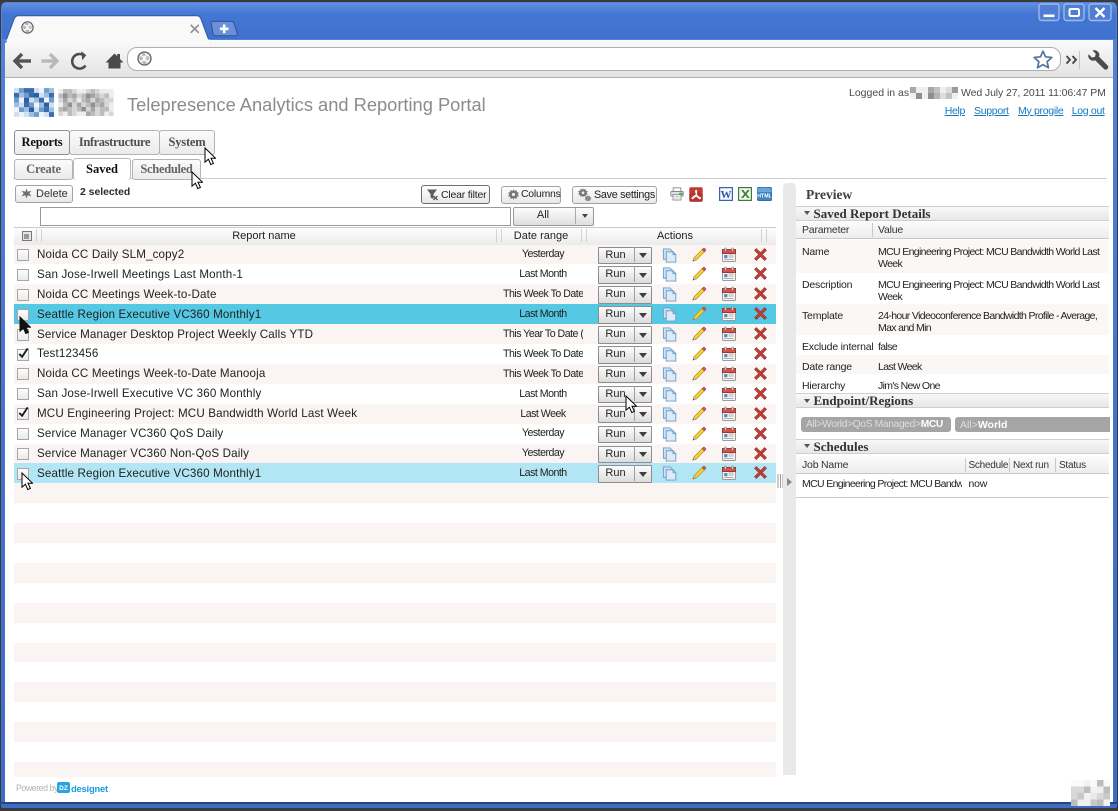  Describe the element at coordinates (63, 788) in the screenshot. I see `svg-text: DZ` at that location.